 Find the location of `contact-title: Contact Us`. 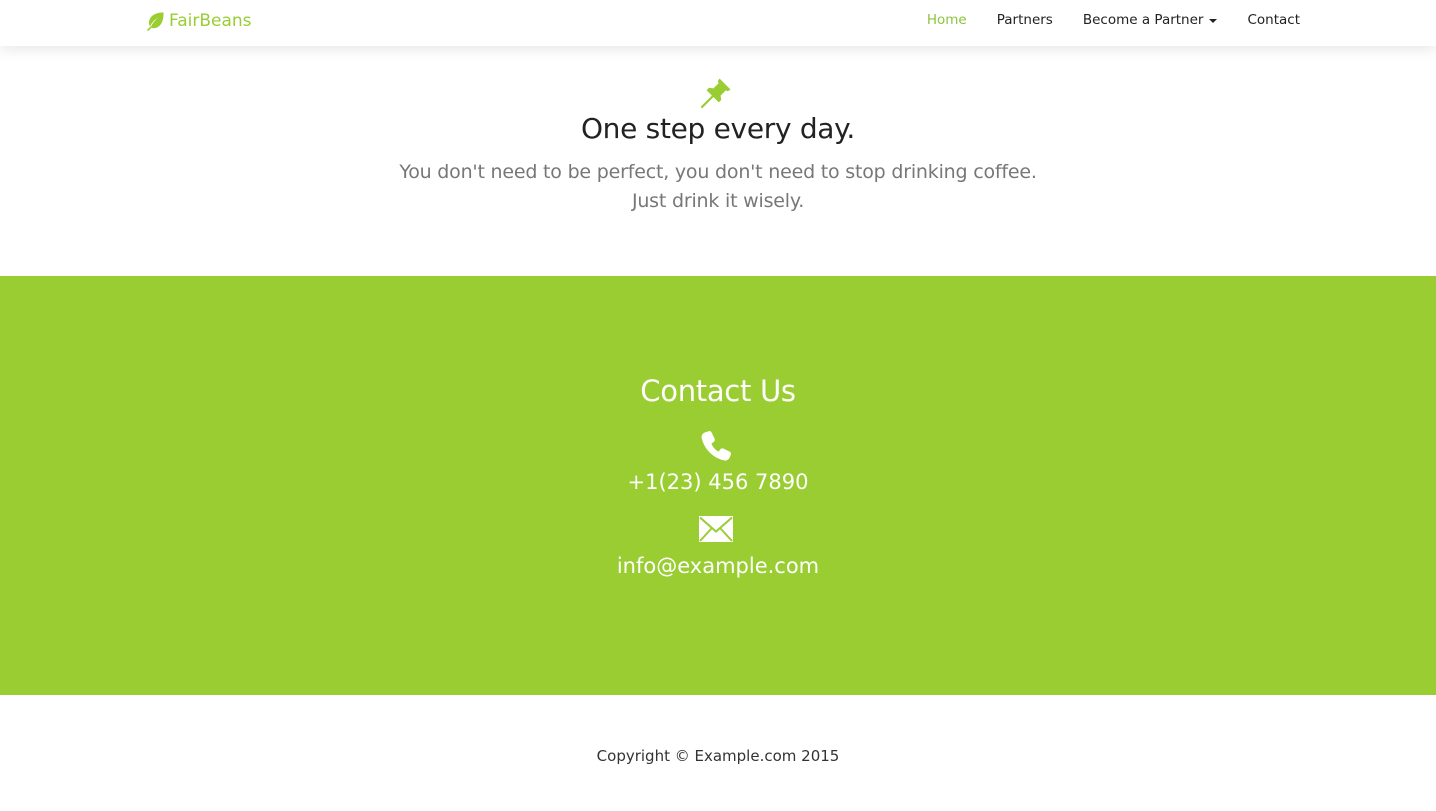

contact-title: Contact Us is located at coordinates (718, 391).